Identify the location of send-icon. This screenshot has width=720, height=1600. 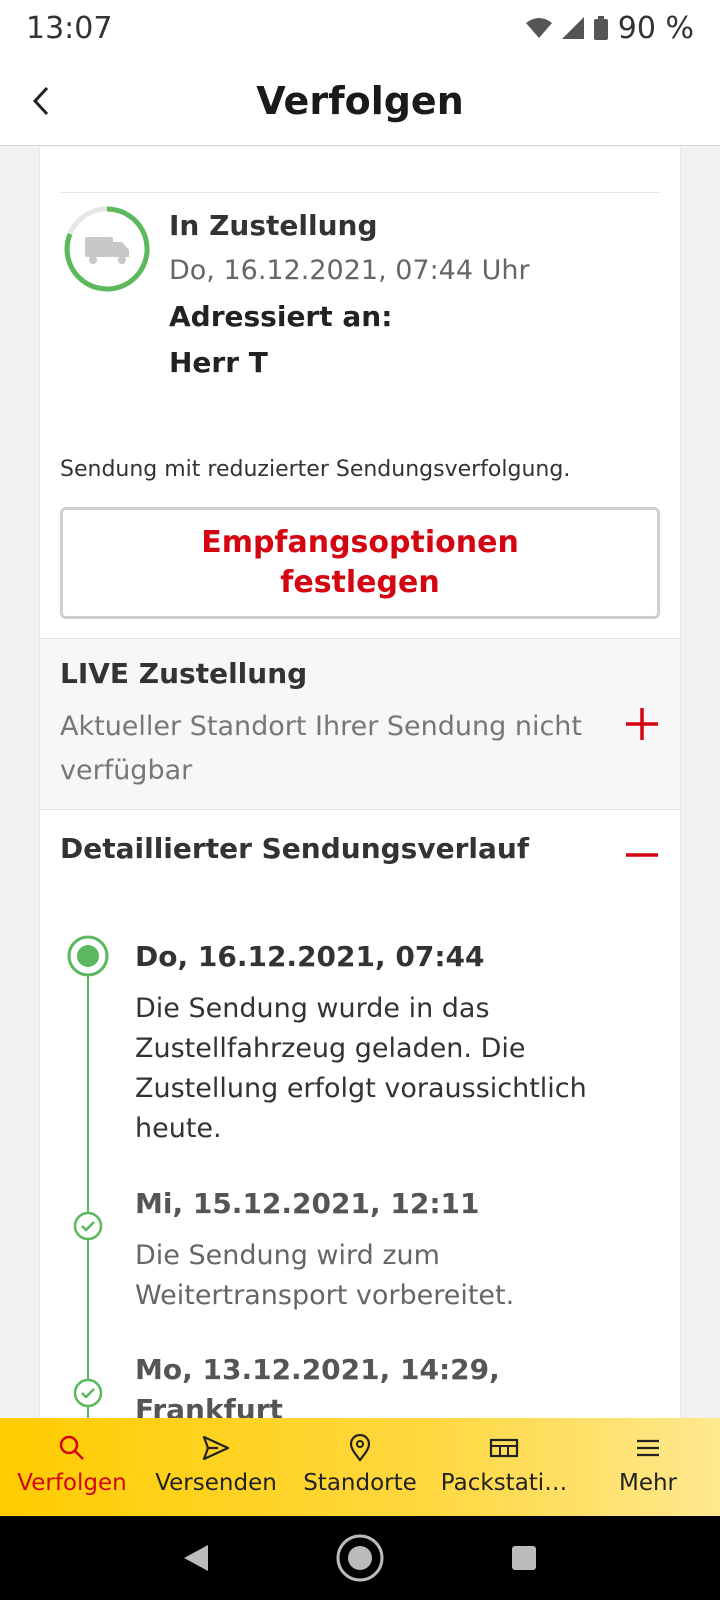
(216, 1448).